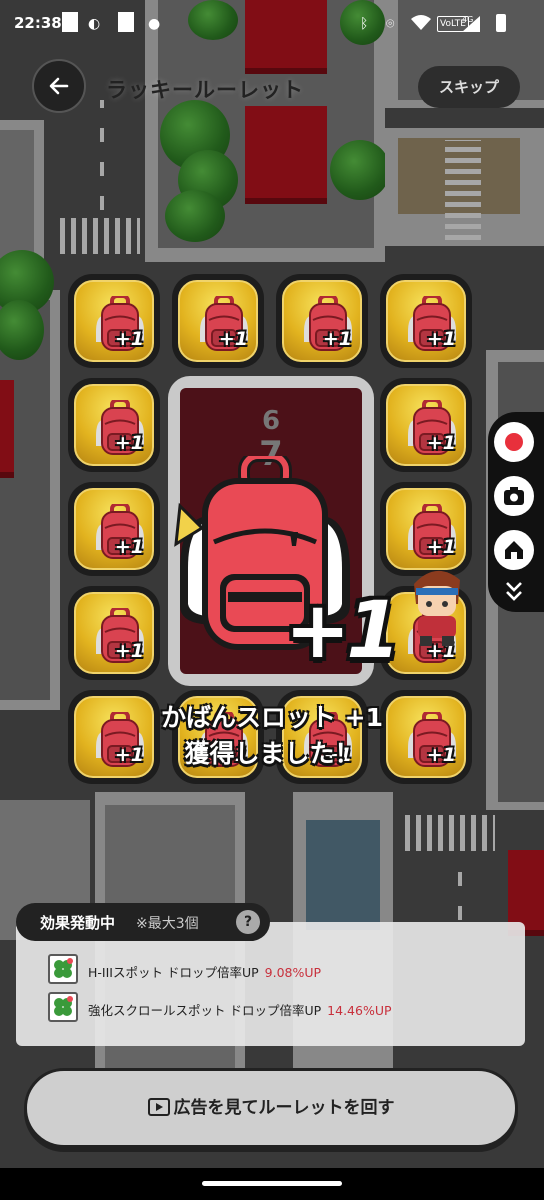 The width and height of the screenshot is (544, 1200). Describe the element at coordinates (272, 753) in the screenshot. I see `reward-line-2: 獲得しました！` at that location.